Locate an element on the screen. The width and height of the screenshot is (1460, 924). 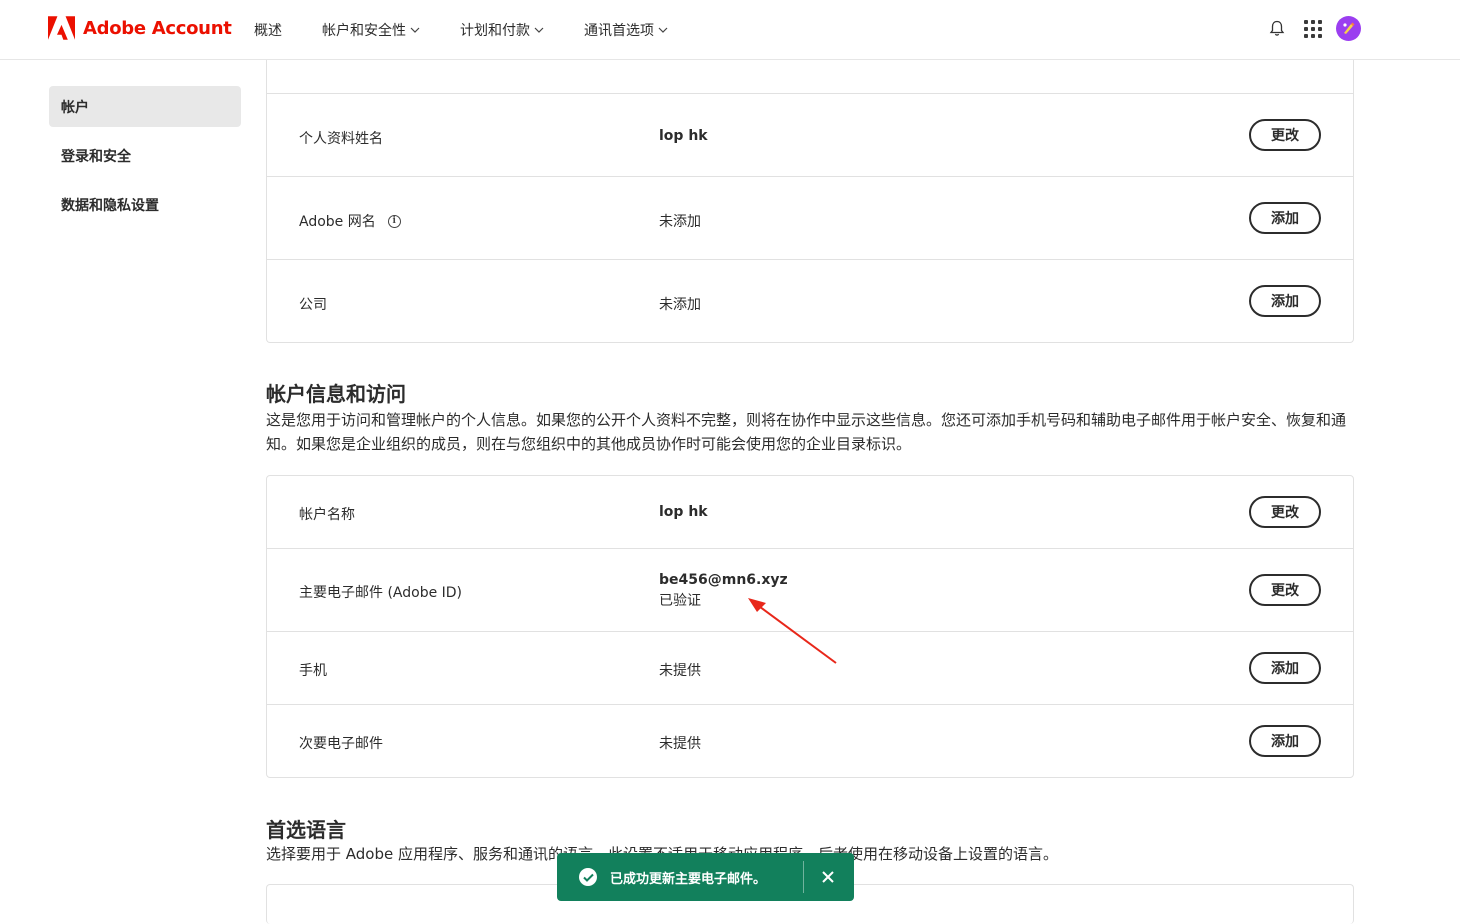
nav-communication-prefs: 通讯首选项 is located at coordinates (626, 30).